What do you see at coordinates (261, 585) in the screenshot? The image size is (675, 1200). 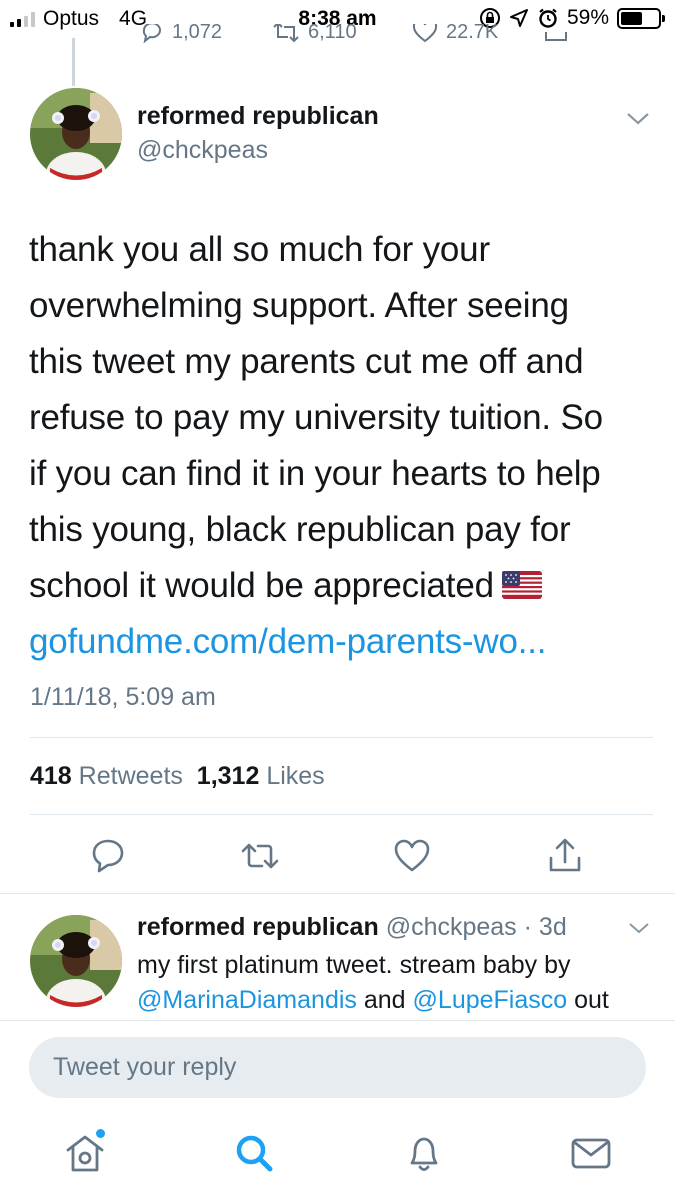 I see `tweet-text-line: school it would be appreciated` at bounding box center [261, 585].